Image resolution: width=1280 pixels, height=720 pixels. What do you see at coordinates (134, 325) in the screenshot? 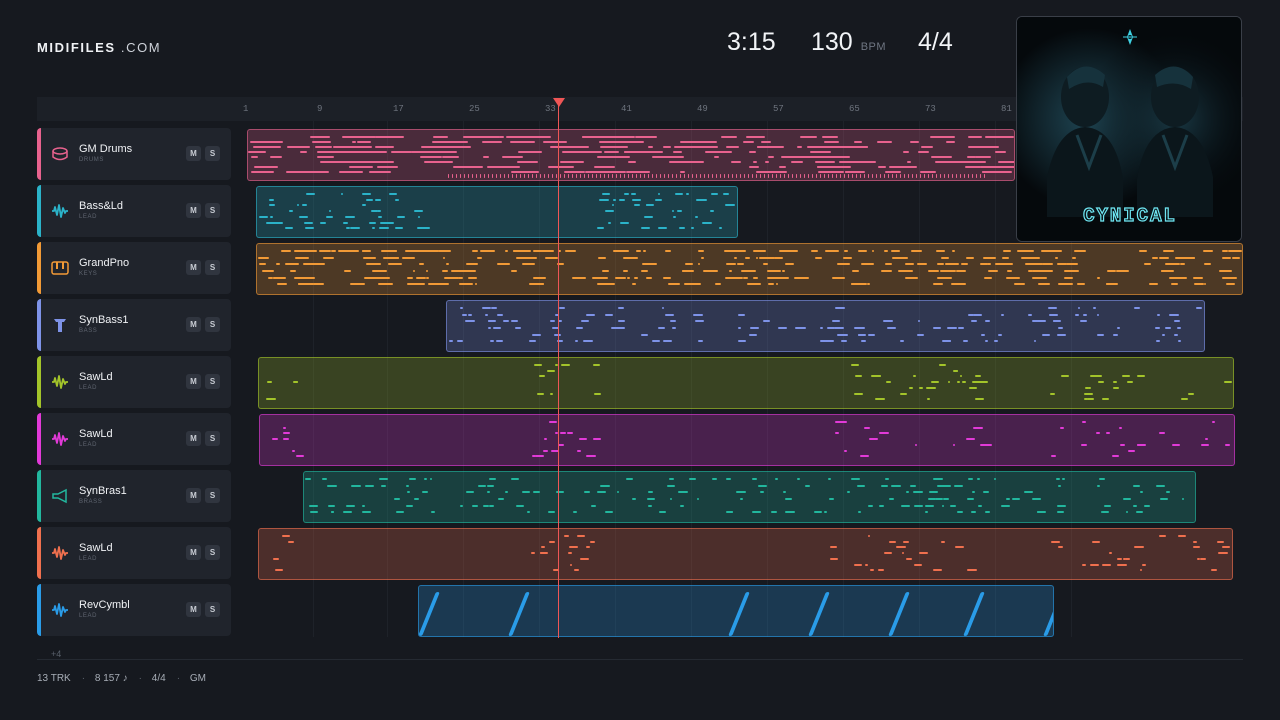
I see `track-header: SynBass1 BASS M S` at bounding box center [134, 325].